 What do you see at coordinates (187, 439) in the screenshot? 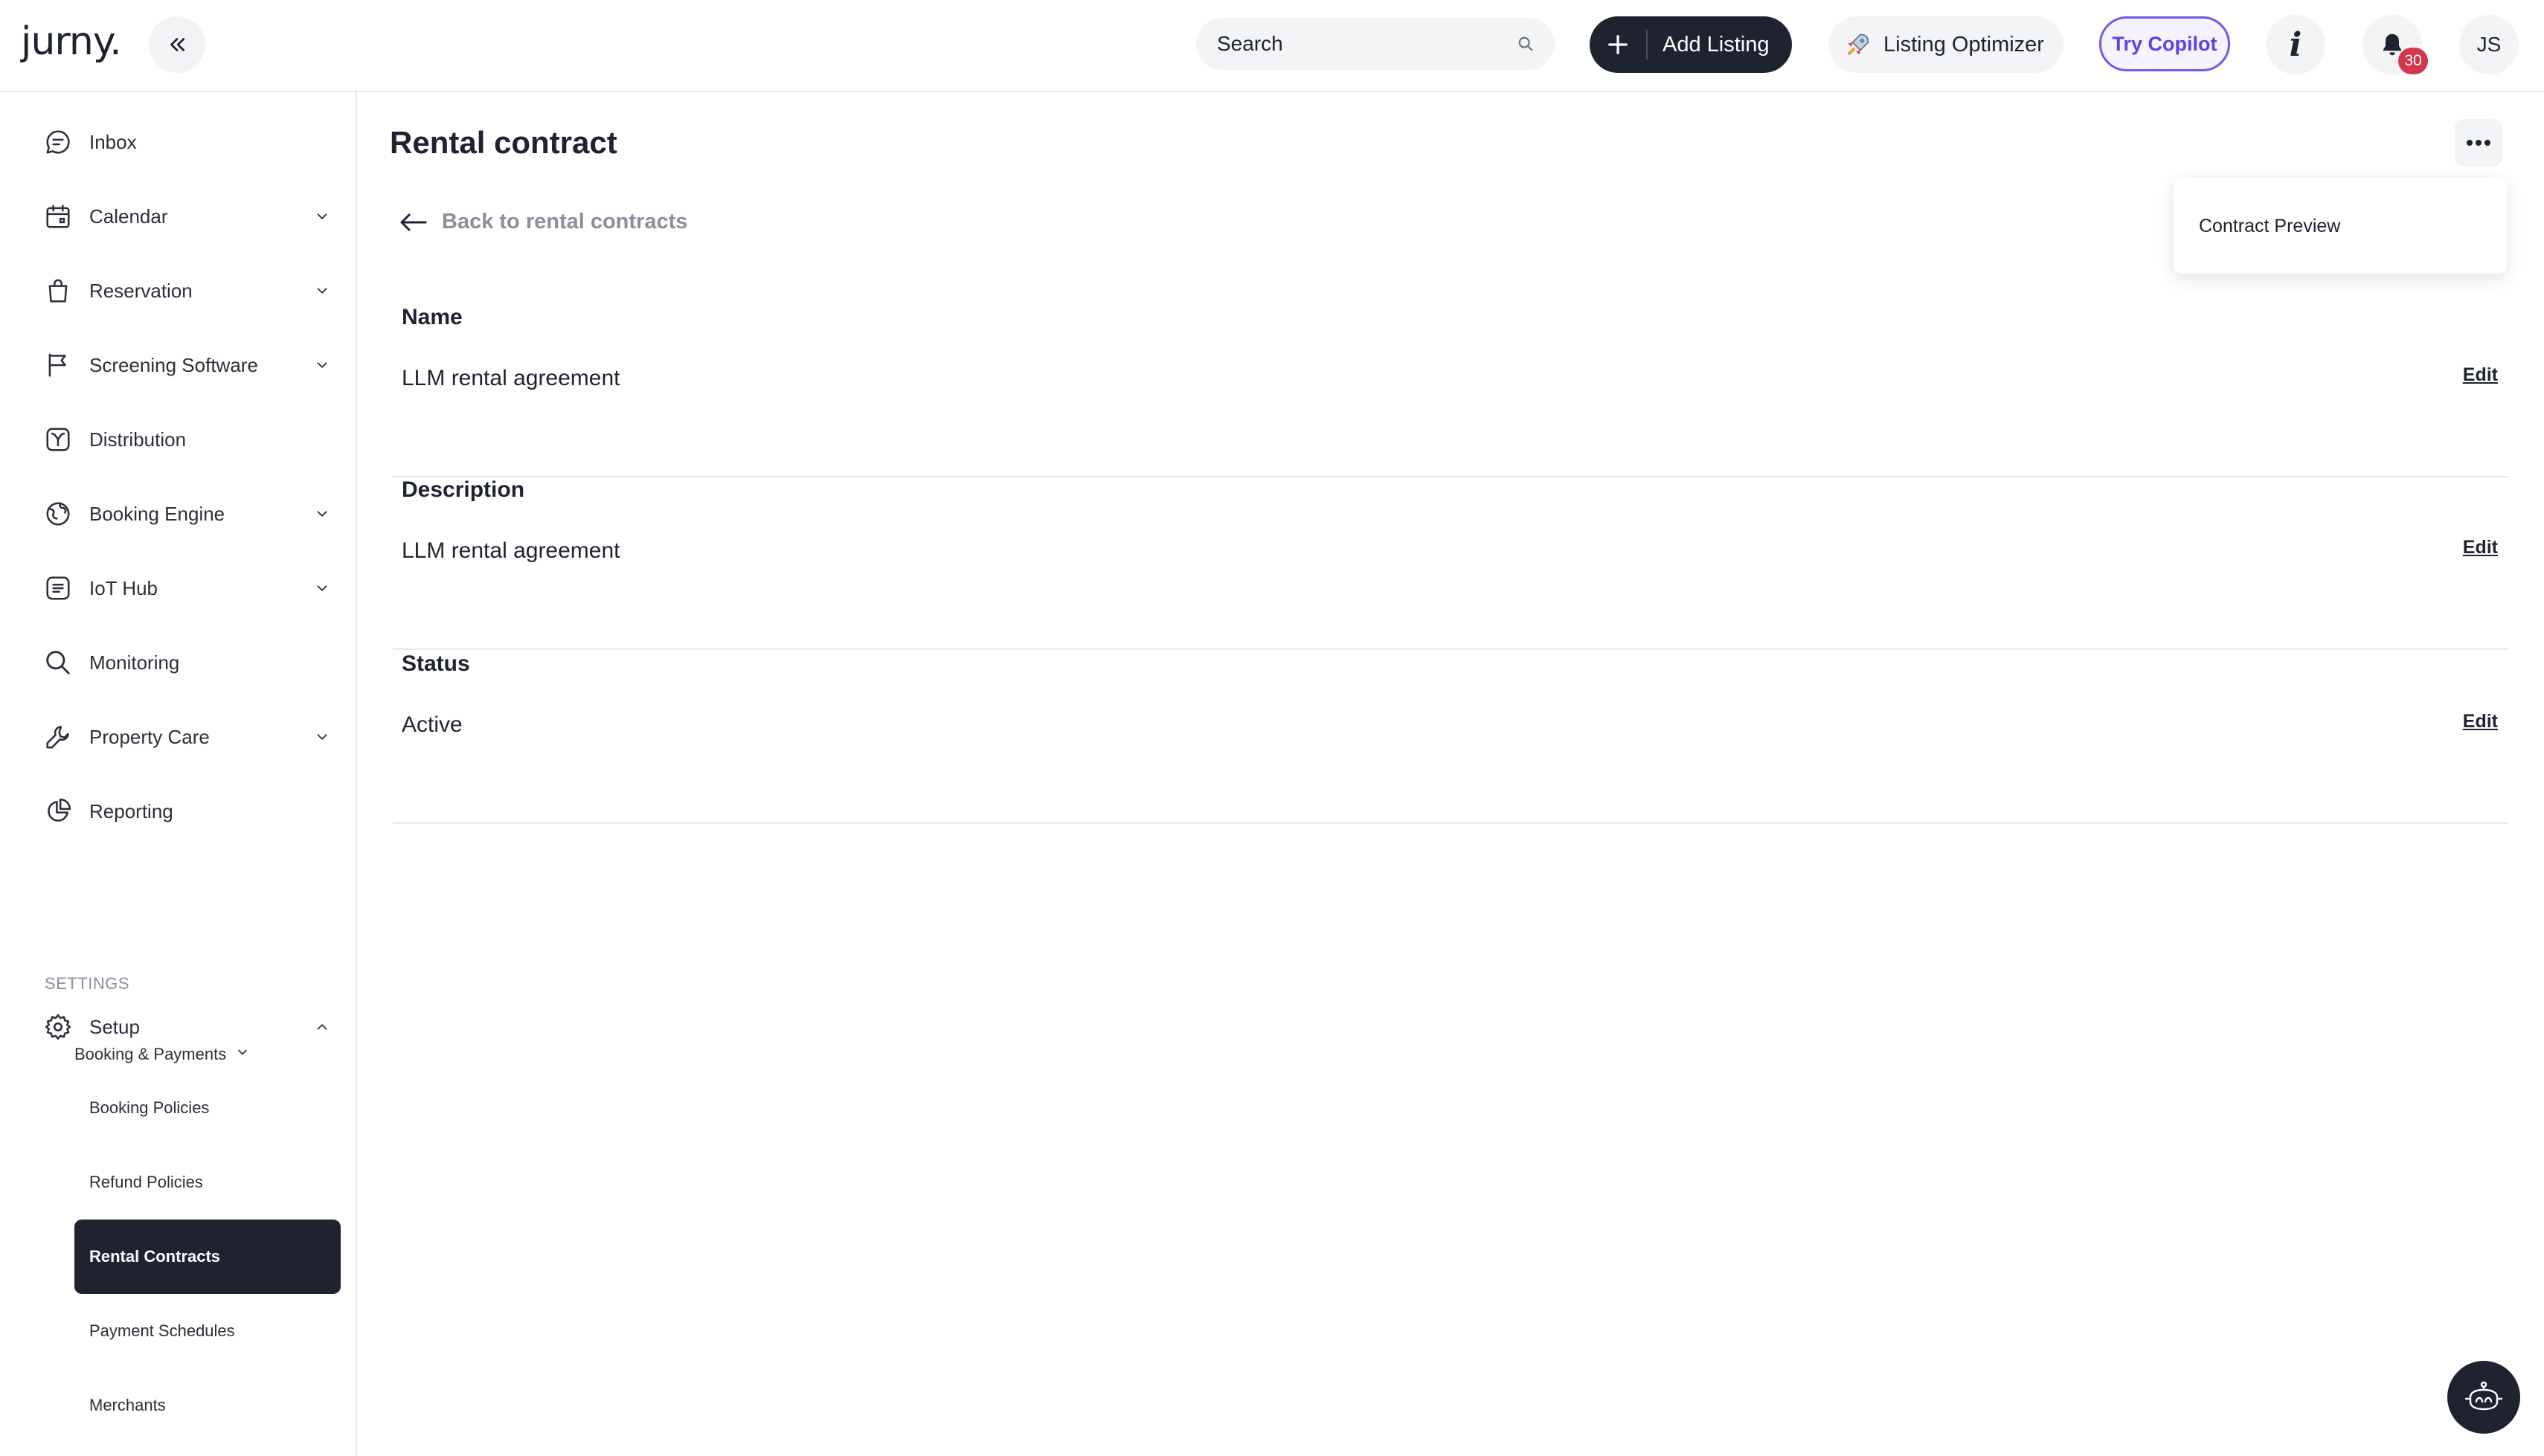
I see `sidebar-item-distribution: Distribution` at bounding box center [187, 439].